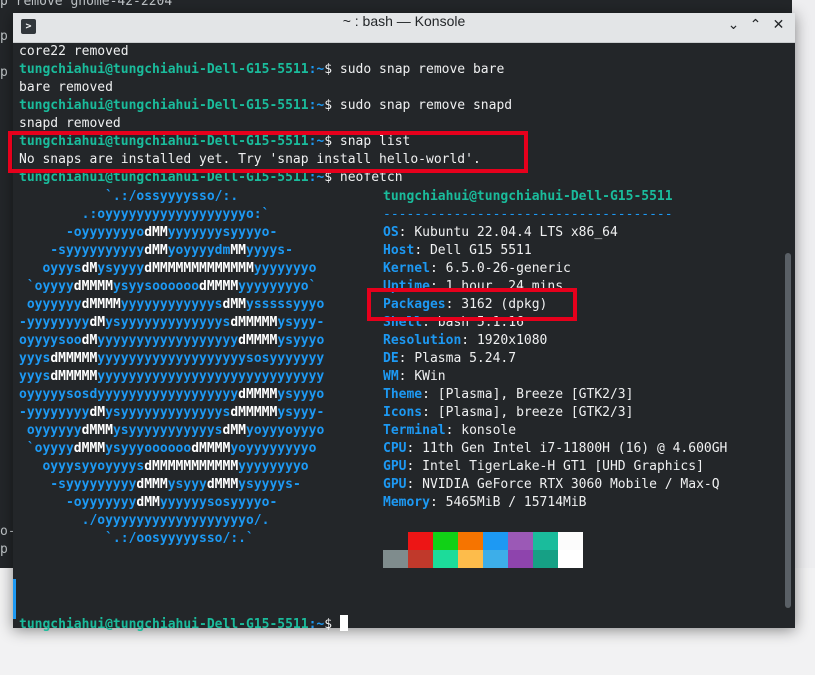 Image resolution: width=815 pixels, height=675 pixels. I want to click on info-row: WM: KWin, so click(414, 377).